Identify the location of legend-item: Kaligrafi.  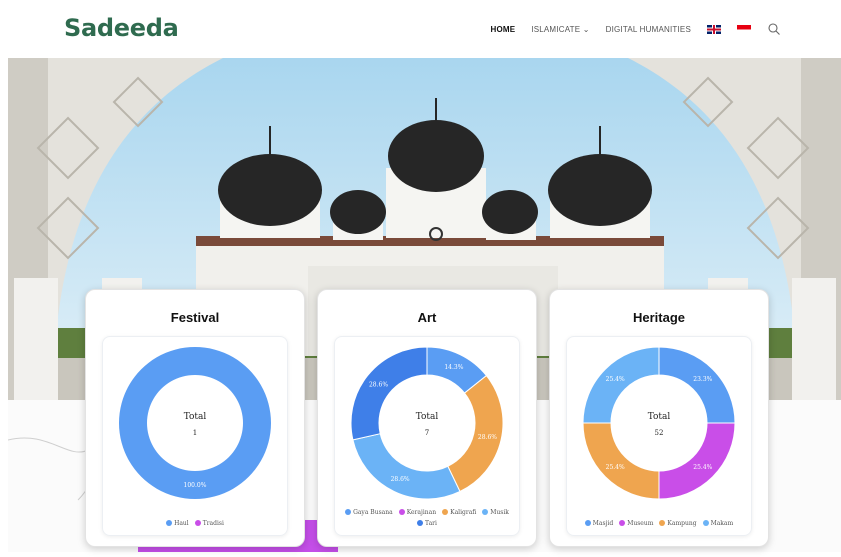
(459, 512).